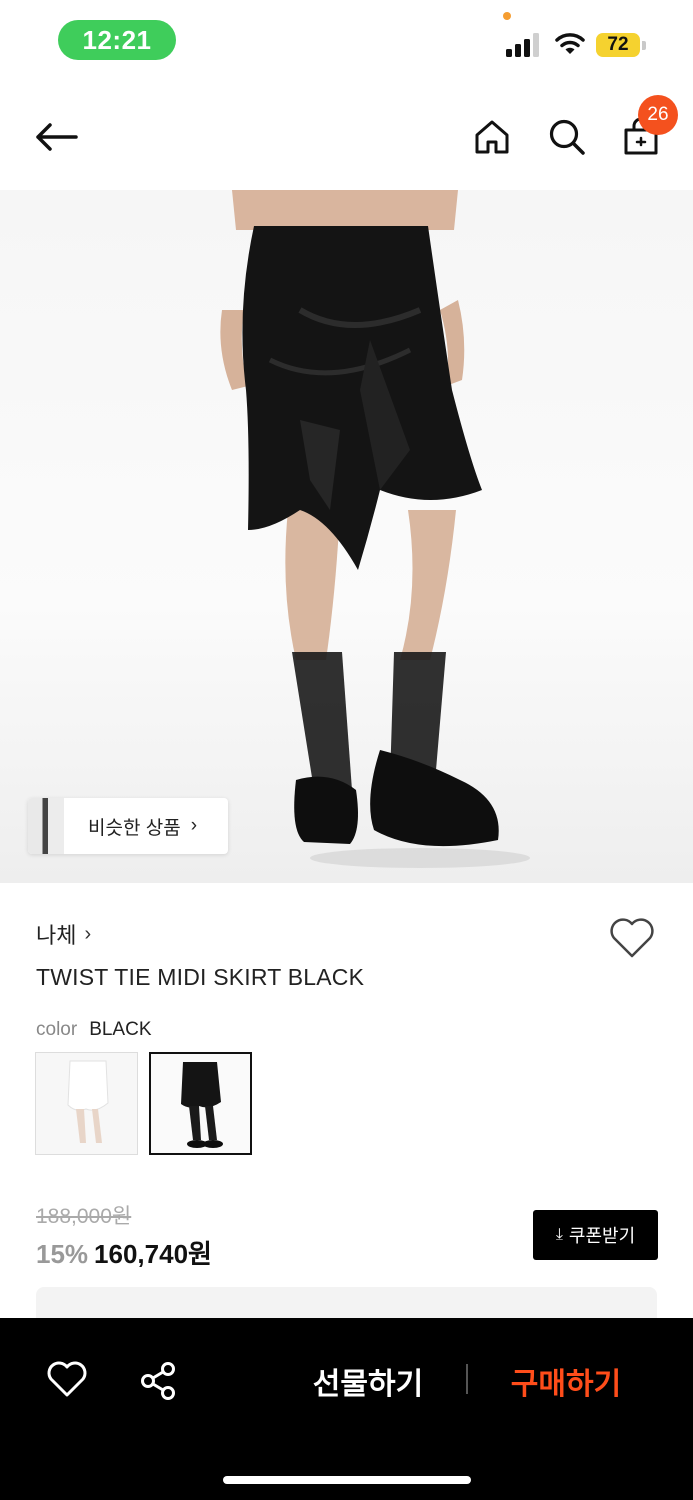 The image size is (693, 1500). What do you see at coordinates (368, 1381) in the screenshot?
I see `gift-button: 선물하기` at bounding box center [368, 1381].